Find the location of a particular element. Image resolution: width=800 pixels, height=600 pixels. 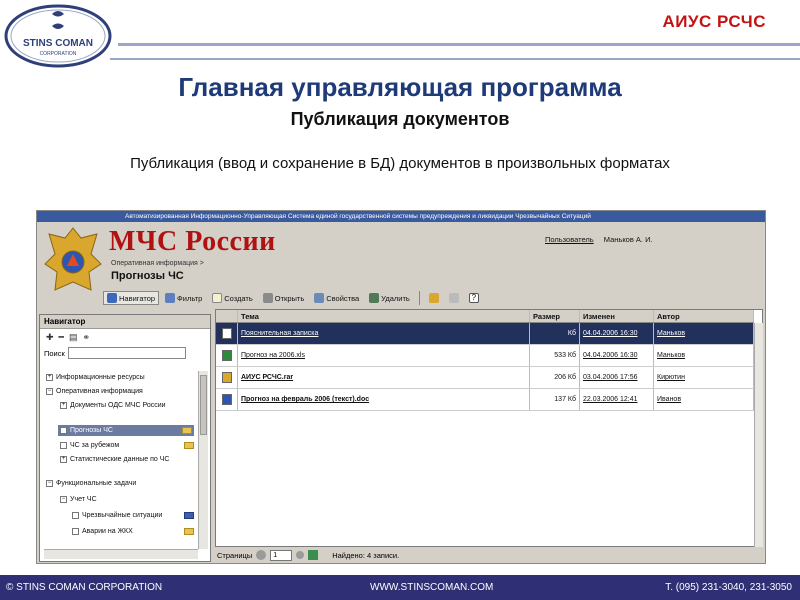

tree-item-forecasts: Прогнозы ЧС is located at coordinates (126, 430).